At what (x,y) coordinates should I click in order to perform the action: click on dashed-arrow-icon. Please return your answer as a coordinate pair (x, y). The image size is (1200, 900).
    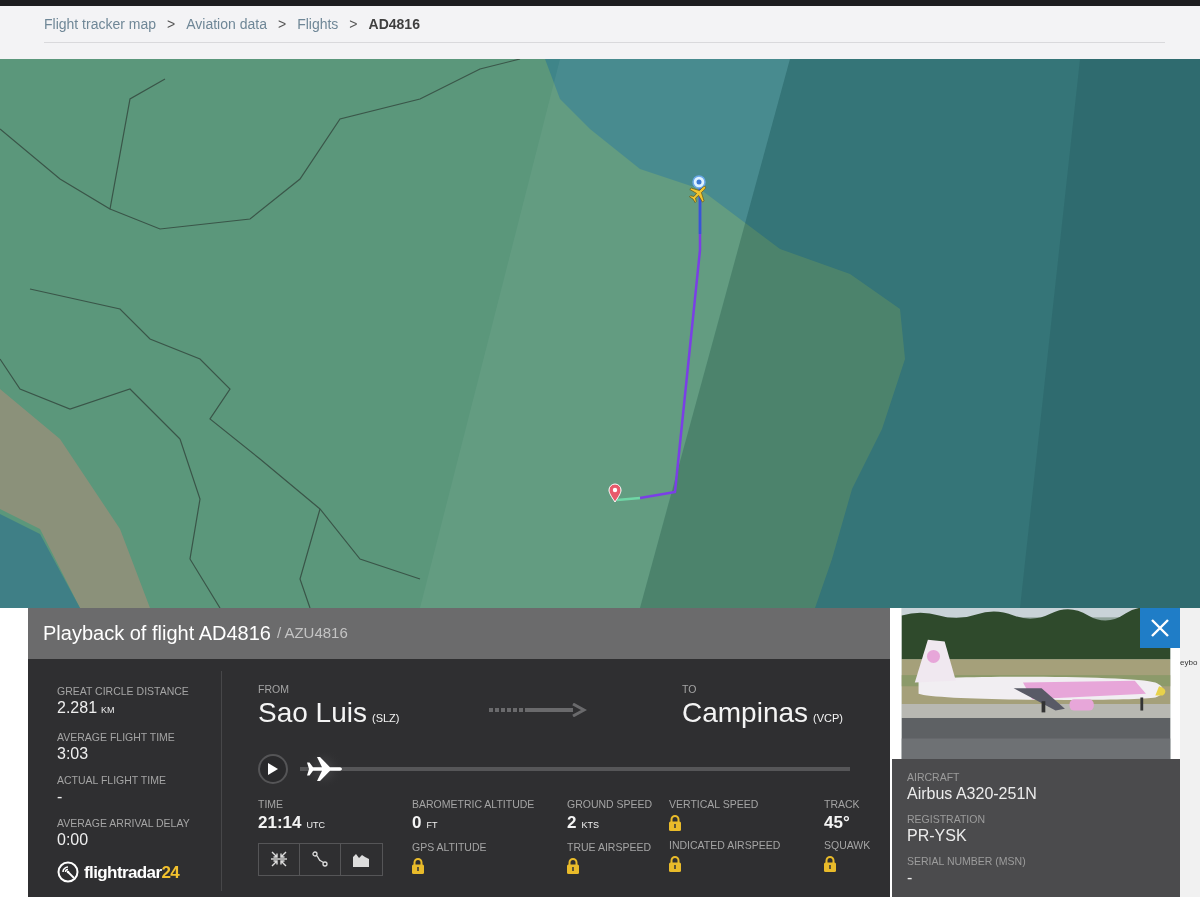
    Looking at the image, I should click on (538, 709).